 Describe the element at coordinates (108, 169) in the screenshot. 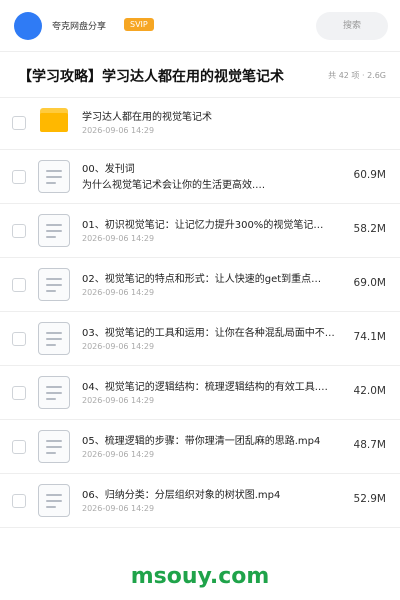

I see `file-name: 00、发刊词` at that location.